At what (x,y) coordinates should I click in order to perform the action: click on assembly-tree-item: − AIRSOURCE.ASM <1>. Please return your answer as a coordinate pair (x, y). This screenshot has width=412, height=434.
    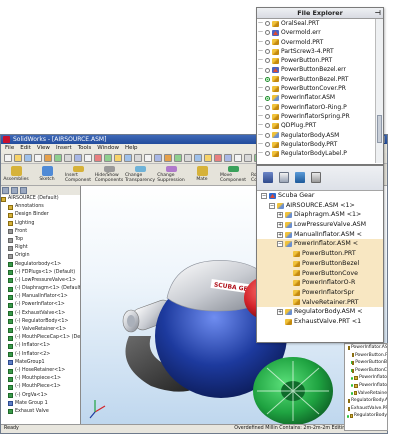
    Looking at the image, I should click on (320, 206).